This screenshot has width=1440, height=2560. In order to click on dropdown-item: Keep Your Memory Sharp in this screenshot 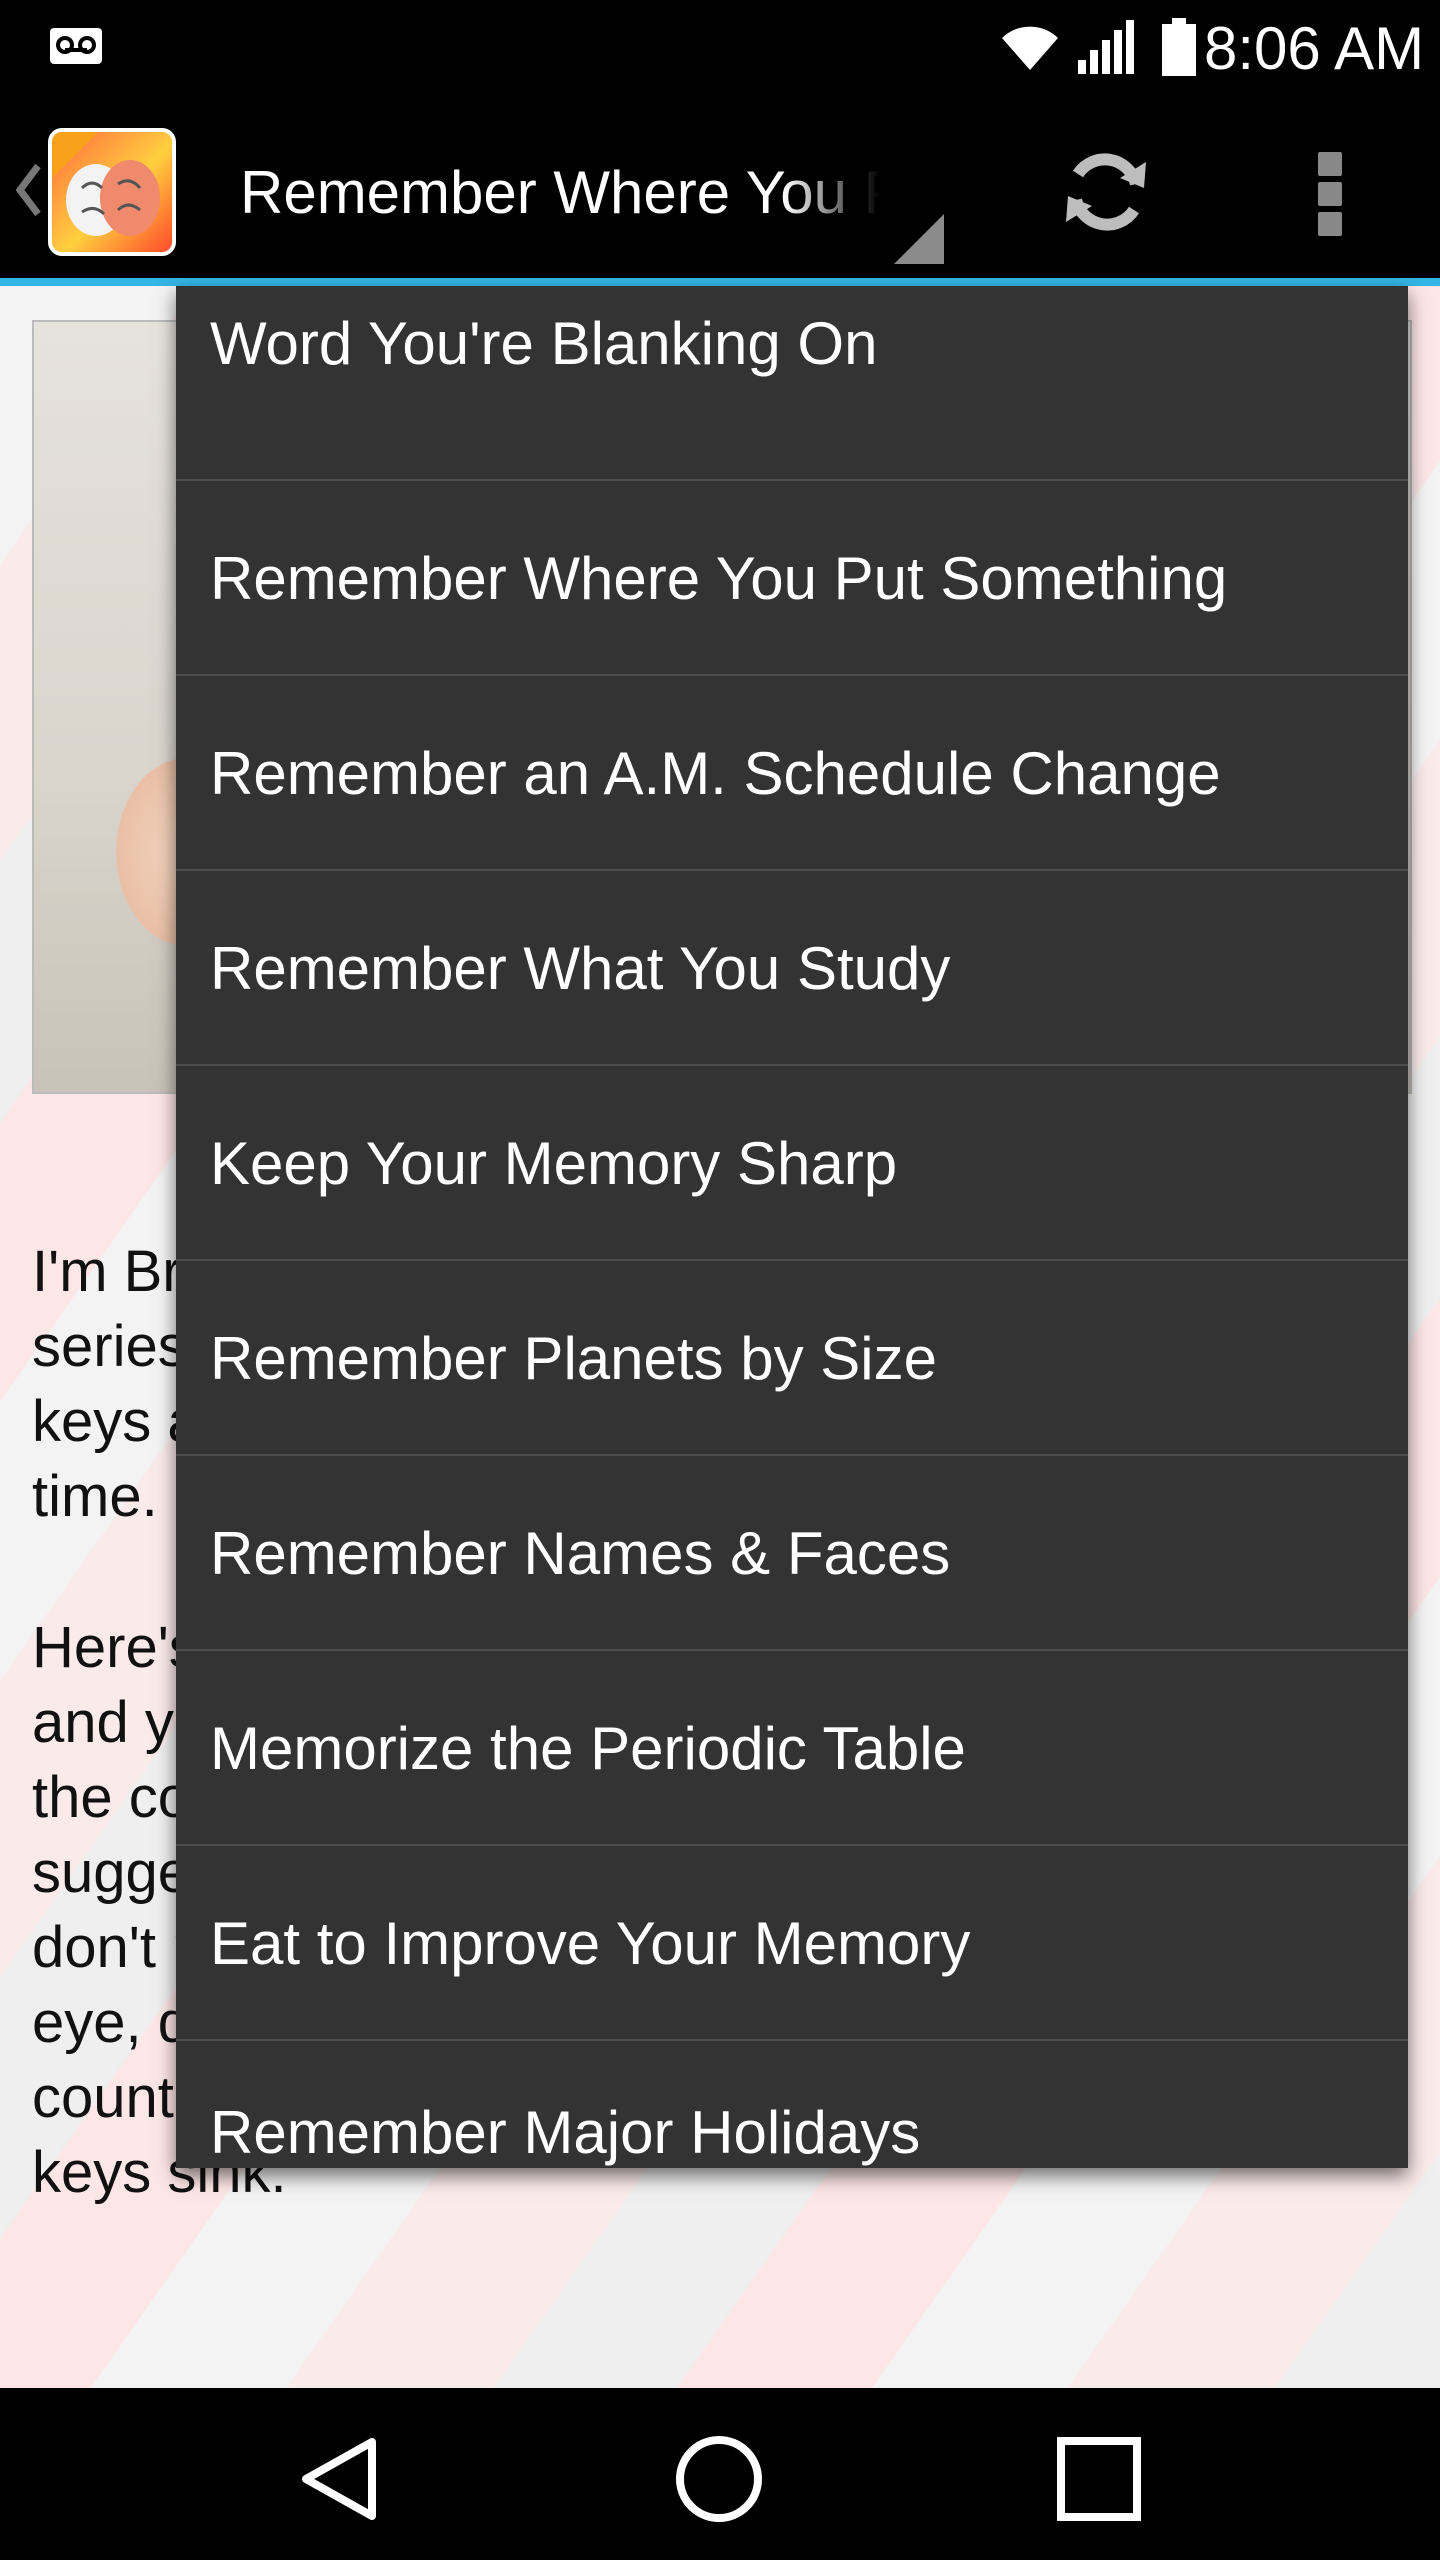, I will do `click(792, 1163)`.